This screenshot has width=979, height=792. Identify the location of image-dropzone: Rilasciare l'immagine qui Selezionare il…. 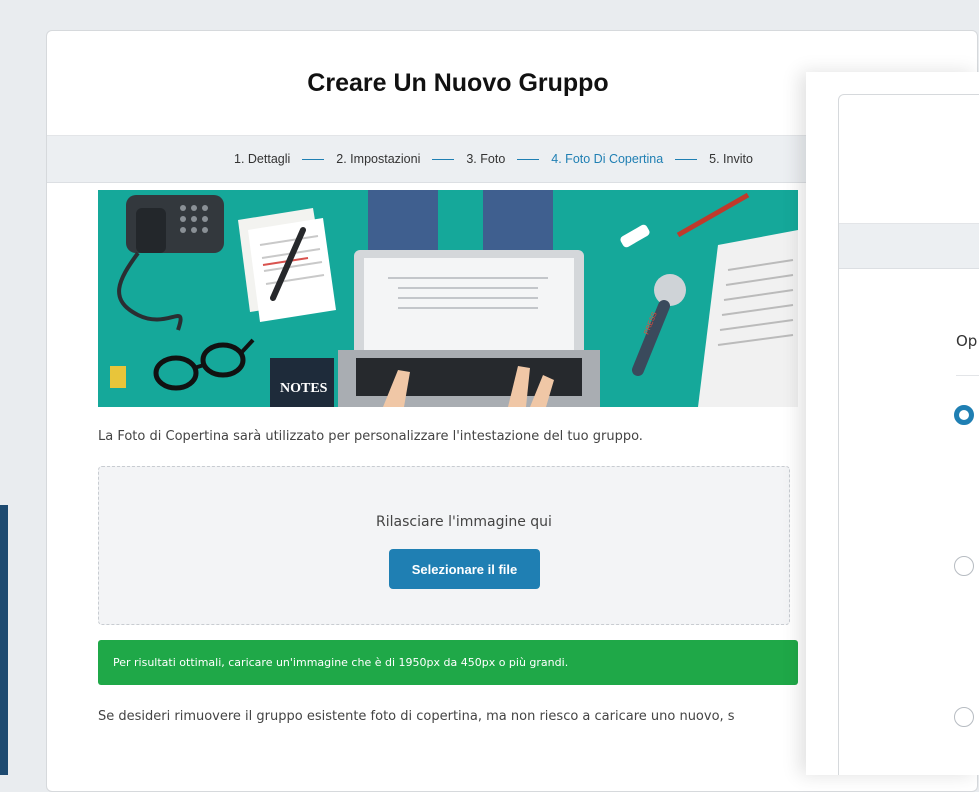
(444, 545).